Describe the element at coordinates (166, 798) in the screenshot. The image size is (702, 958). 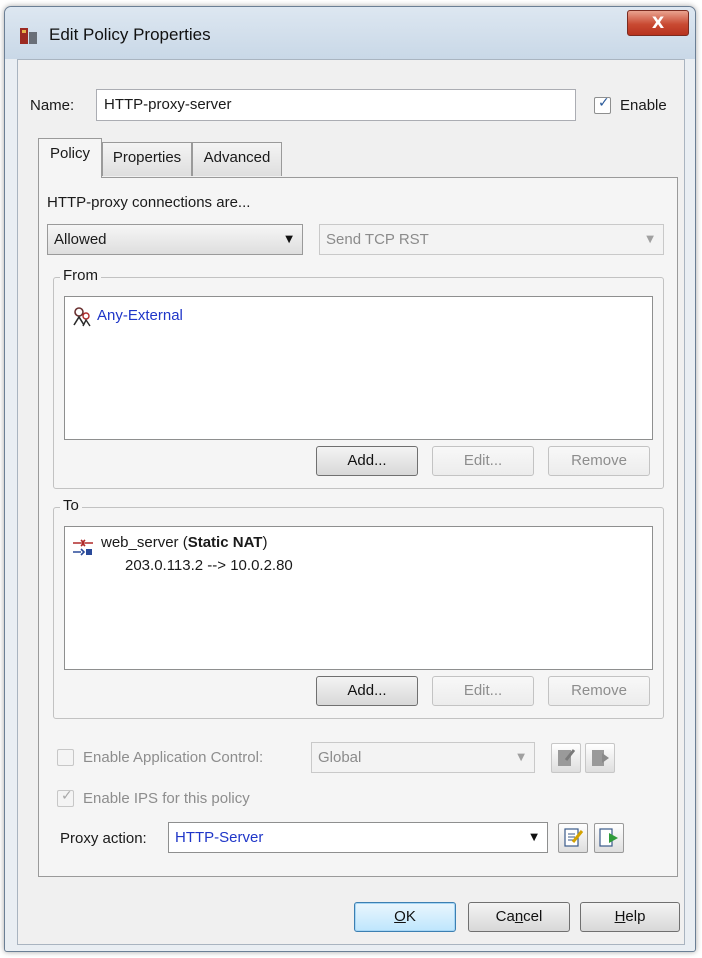
I see `ips-label: Enable IPS for this policy` at that location.